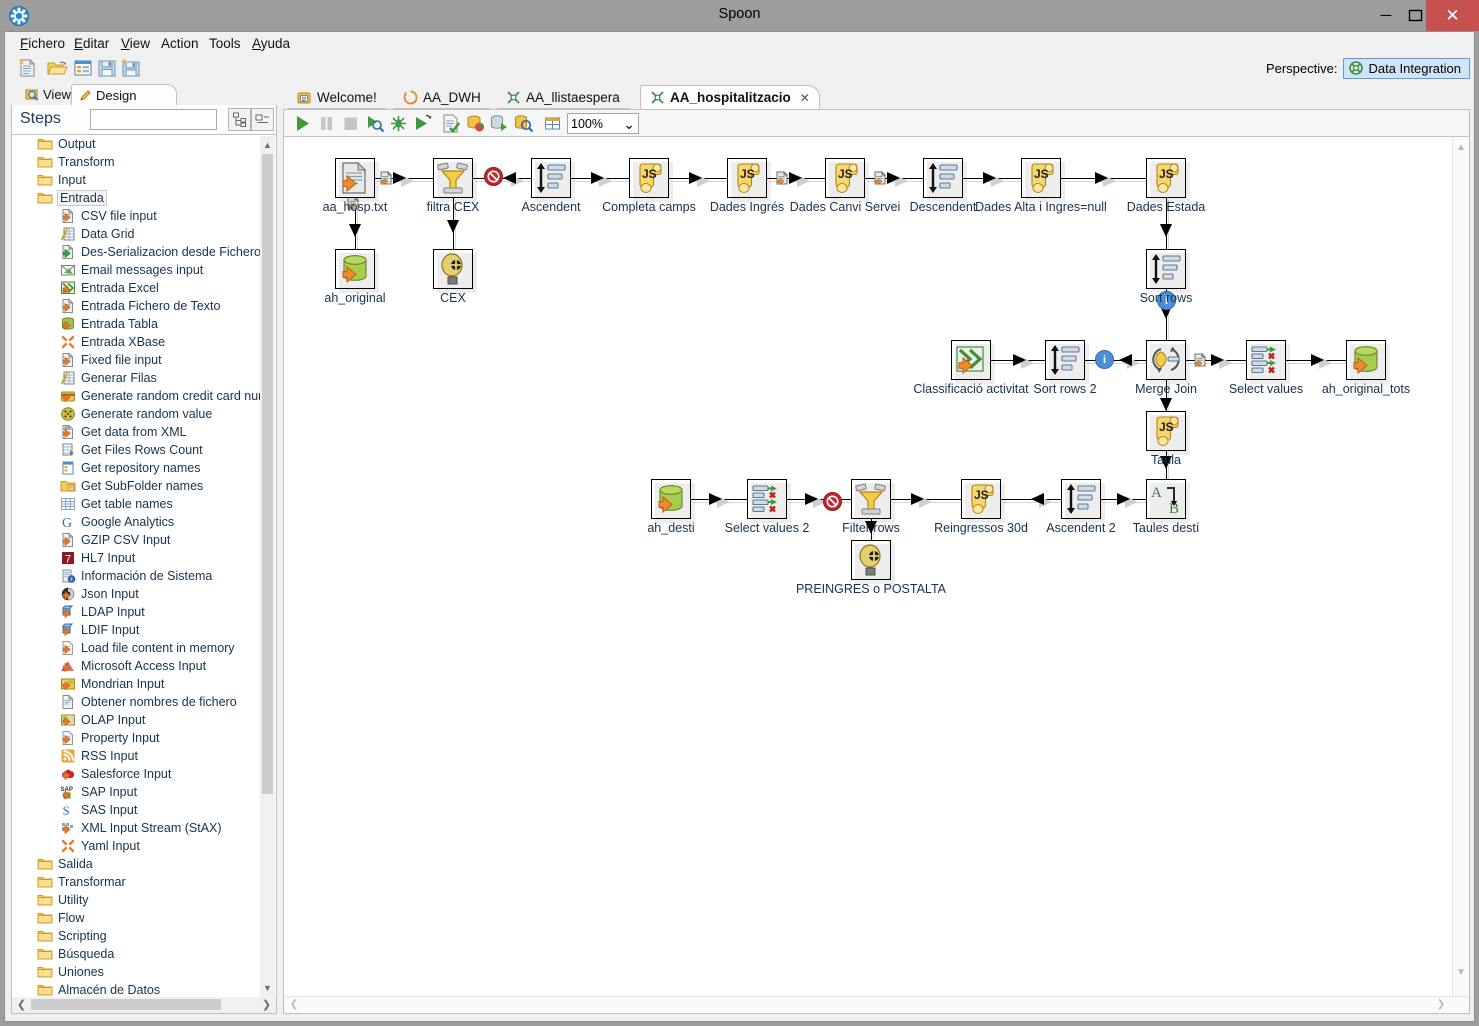  What do you see at coordinates (239, 119) in the screenshot?
I see `tree-view-button` at bounding box center [239, 119].